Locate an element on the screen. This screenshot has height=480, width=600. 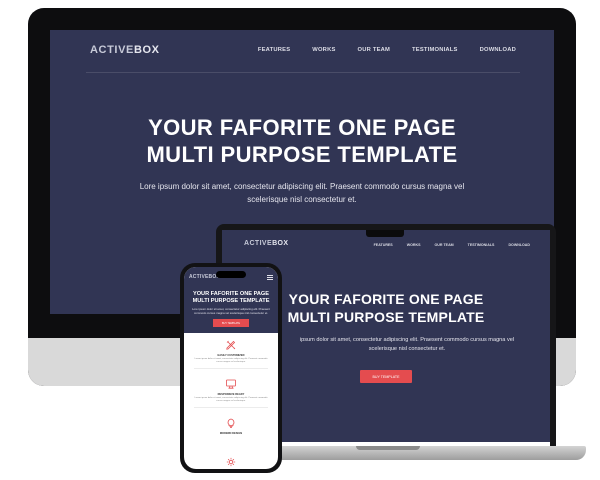
brand-logo-part2: BOX is located at coordinates (146, 50).